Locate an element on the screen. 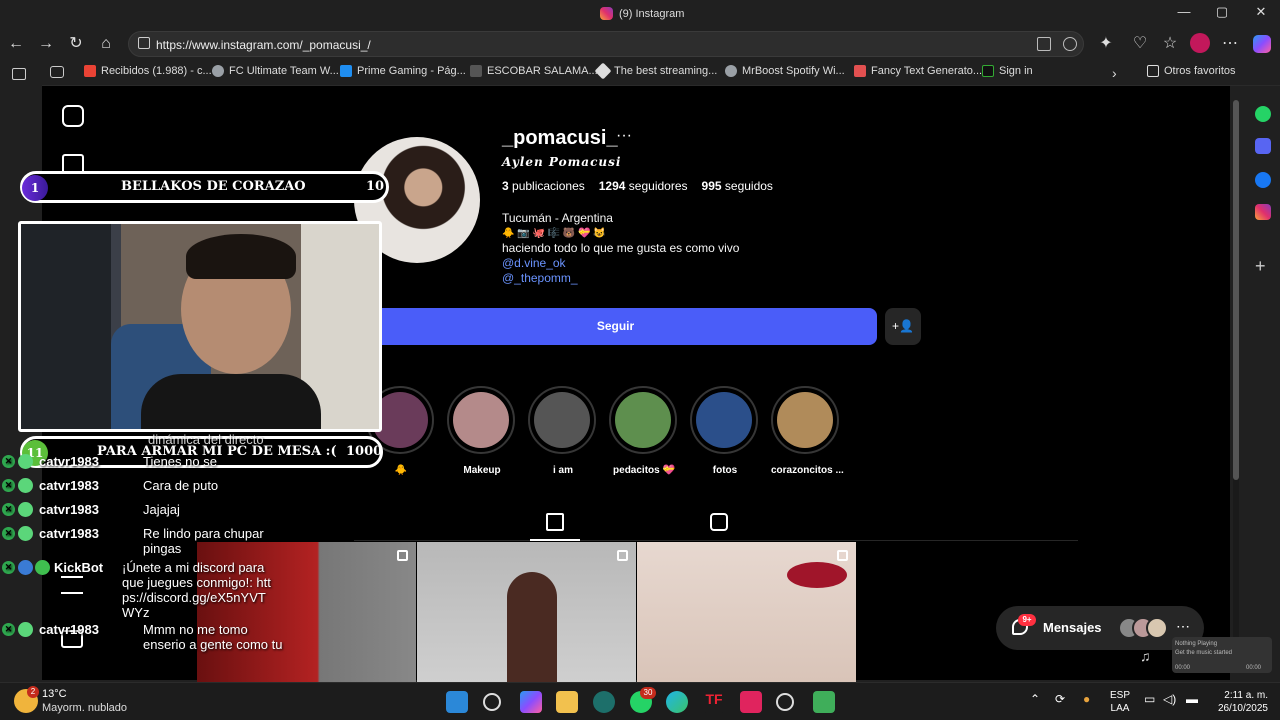  weather-description: Mayorm. nublado is located at coordinates (84, 708).